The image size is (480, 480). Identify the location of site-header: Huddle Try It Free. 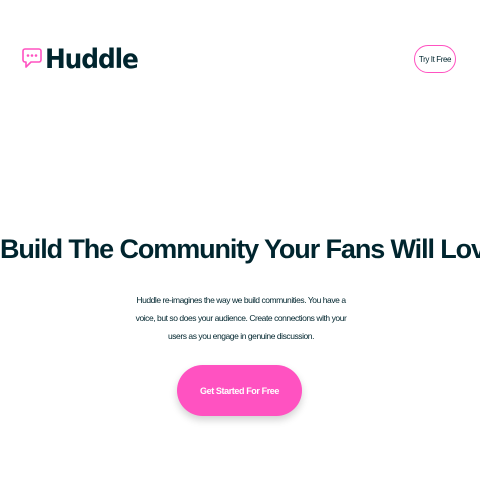
(239, 59).